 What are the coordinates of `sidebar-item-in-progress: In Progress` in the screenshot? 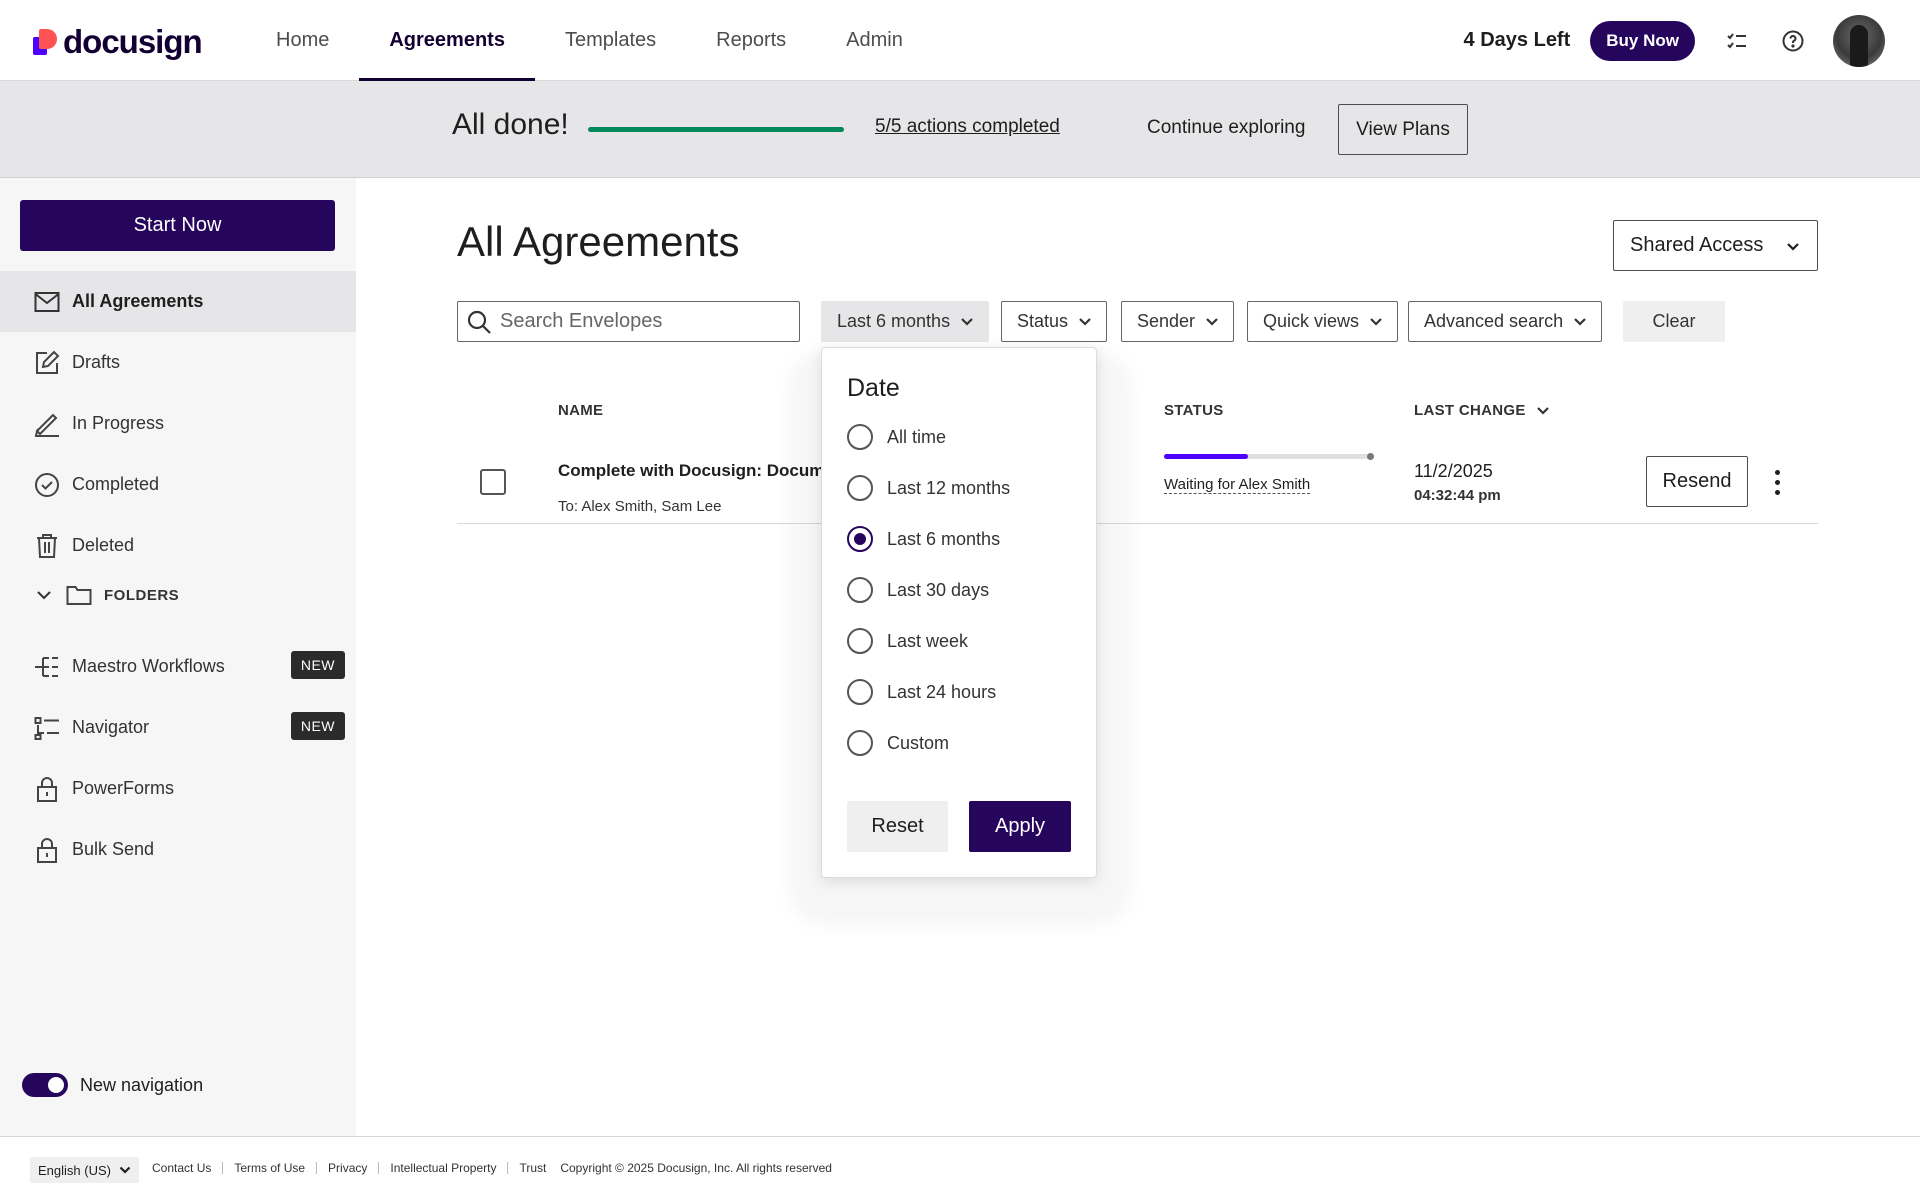 It's located at (178, 423).